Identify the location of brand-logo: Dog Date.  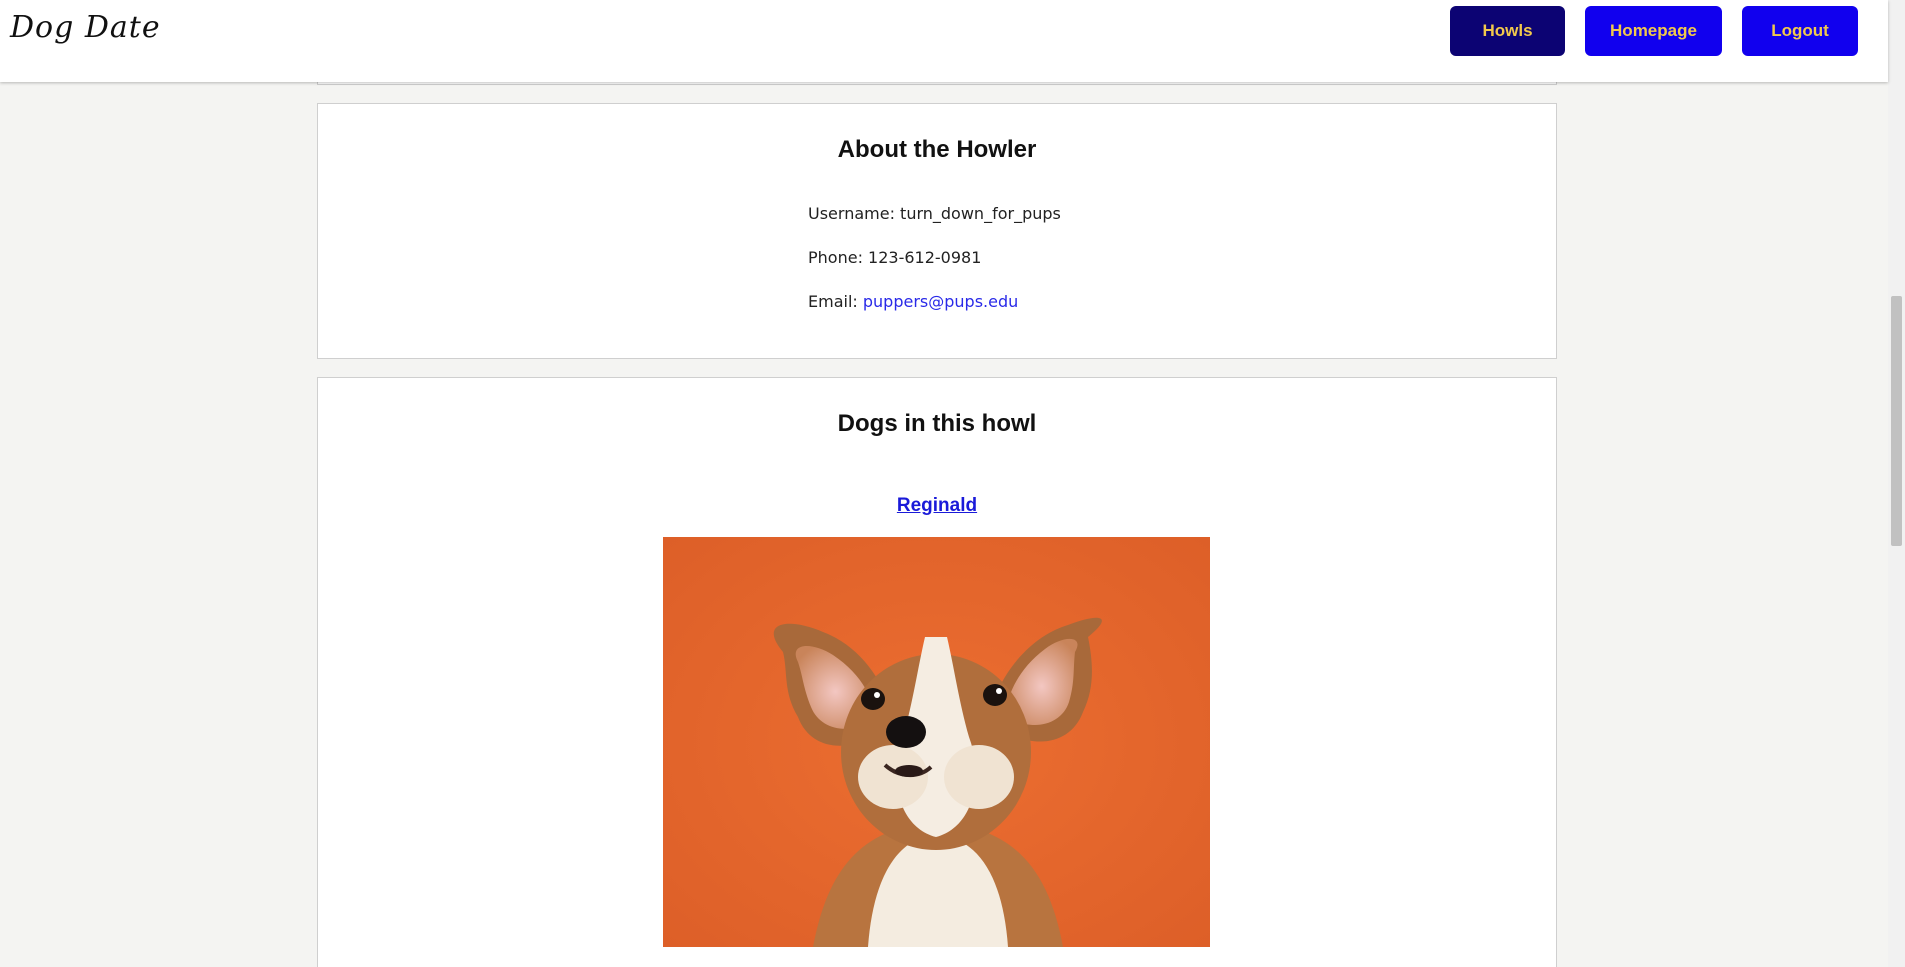
(85, 27).